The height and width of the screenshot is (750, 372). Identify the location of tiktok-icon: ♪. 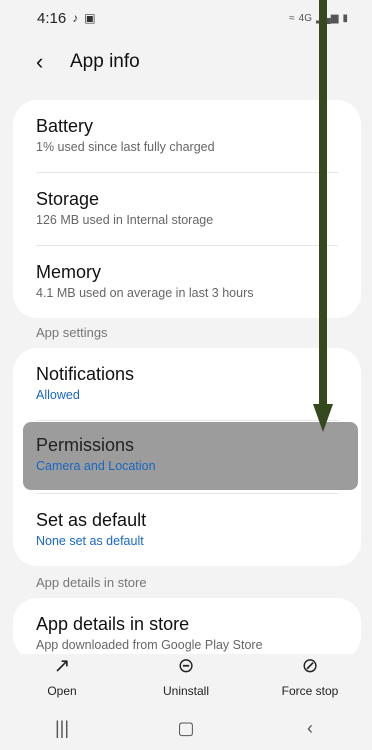
(75, 18).